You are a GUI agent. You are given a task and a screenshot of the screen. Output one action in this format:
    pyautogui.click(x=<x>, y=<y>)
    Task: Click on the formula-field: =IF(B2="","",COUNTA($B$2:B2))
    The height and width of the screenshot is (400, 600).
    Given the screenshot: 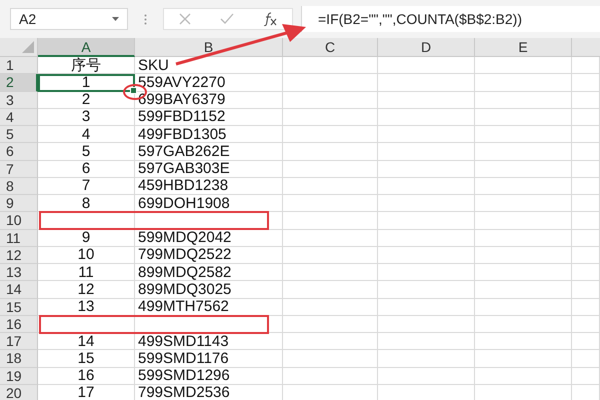 What is the action you would take?
    pyautogui.click(x=450, y=19)
    